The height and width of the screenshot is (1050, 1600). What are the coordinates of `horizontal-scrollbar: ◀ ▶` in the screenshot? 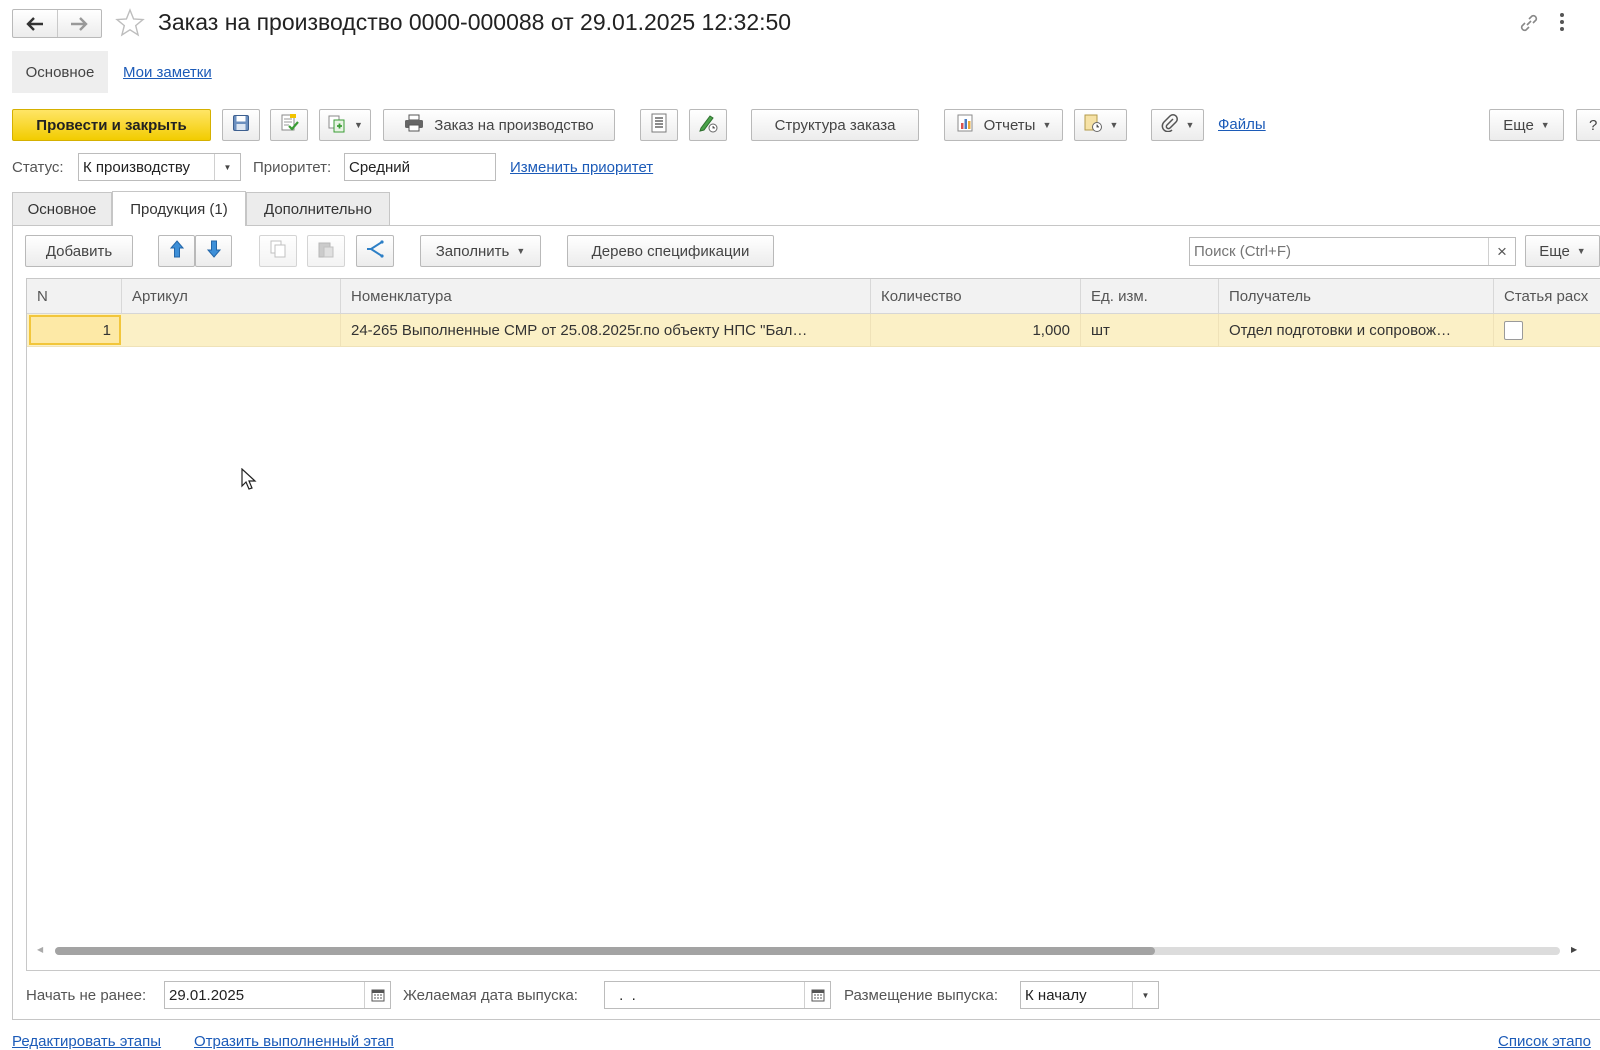 It's located at (813, 951).